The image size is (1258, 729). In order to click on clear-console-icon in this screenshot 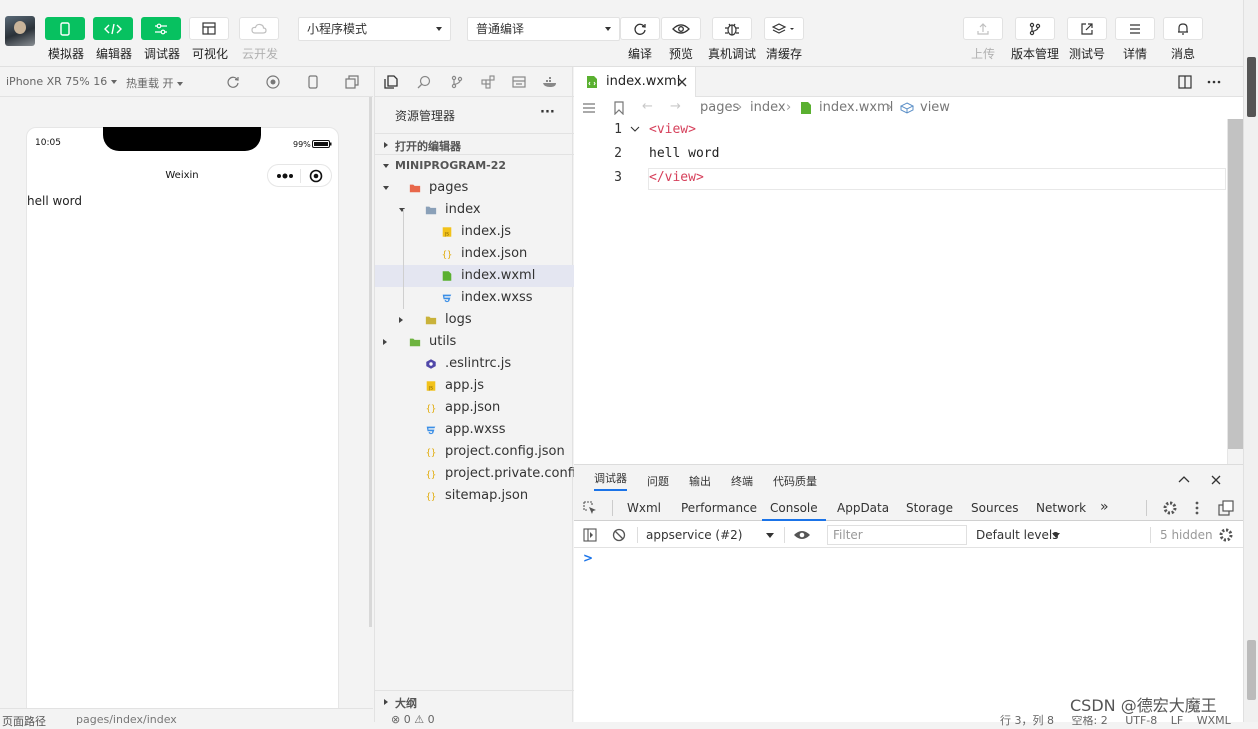, I will do `click(619, 535)`.